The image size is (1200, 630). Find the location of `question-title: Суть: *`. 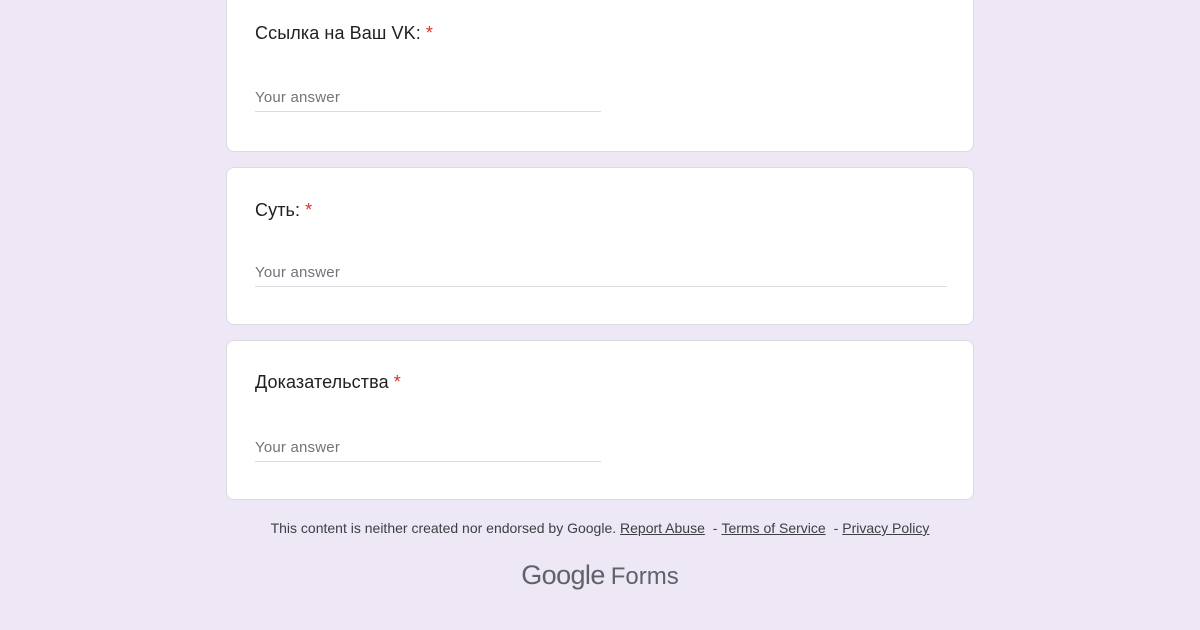

question-title: Суть: * is located at coordinates (283, 210).